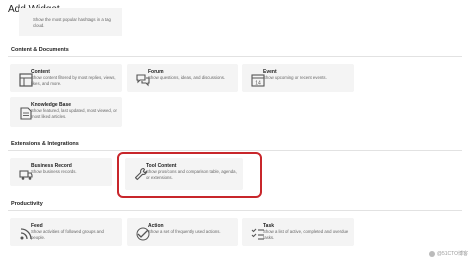 The width and height of the screenshot is (474, 260). What do you see at coordinates (54, 171) in the screenshot?
I see `widget-card-desc: Show business records.` at bounding box center [54, 171].